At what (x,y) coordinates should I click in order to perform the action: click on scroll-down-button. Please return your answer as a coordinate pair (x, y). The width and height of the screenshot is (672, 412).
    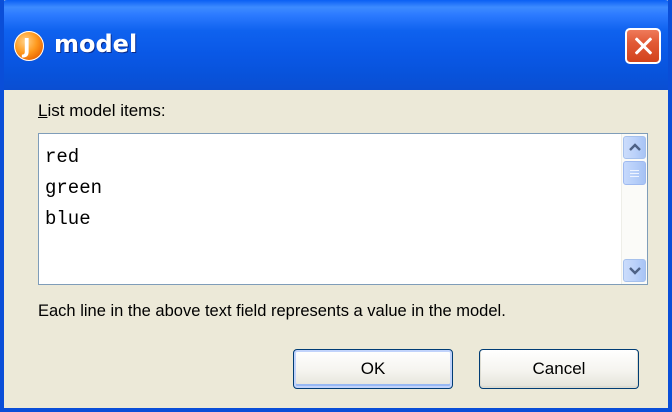
    Looking at the image, I should click on (634, 270).